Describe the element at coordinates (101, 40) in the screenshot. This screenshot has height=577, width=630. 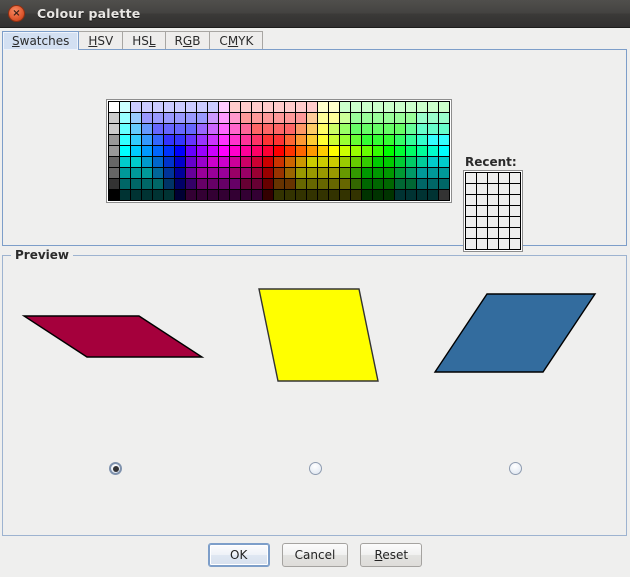
I see `tab-hsv: HSV` at that location.